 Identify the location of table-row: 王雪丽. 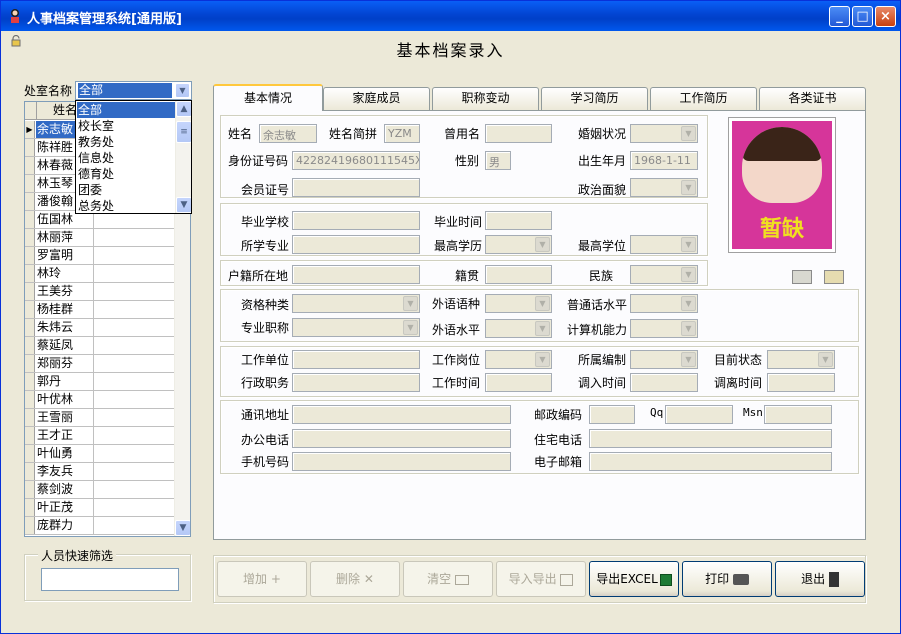
(100, 418).